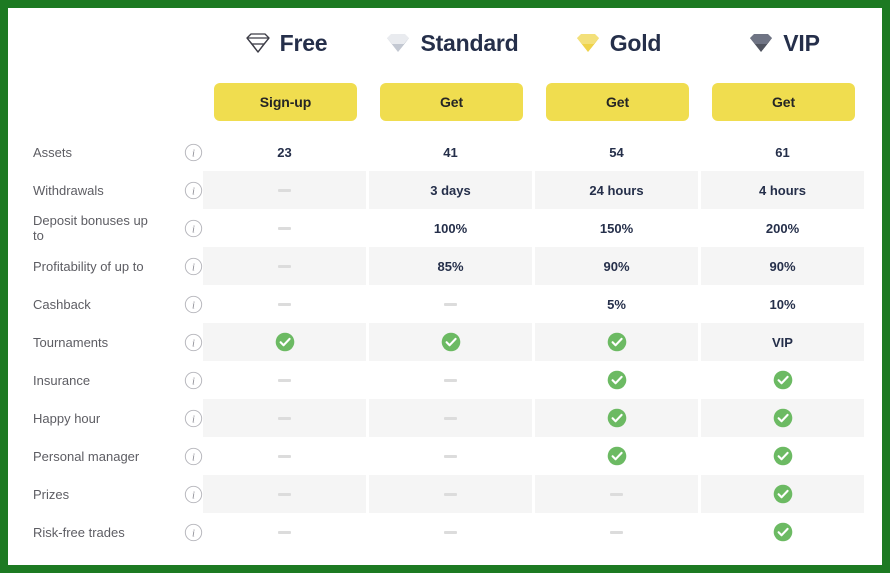 The image size is (890, 573). I want to click on feature-label: Withdrawals, so click(68, 190).